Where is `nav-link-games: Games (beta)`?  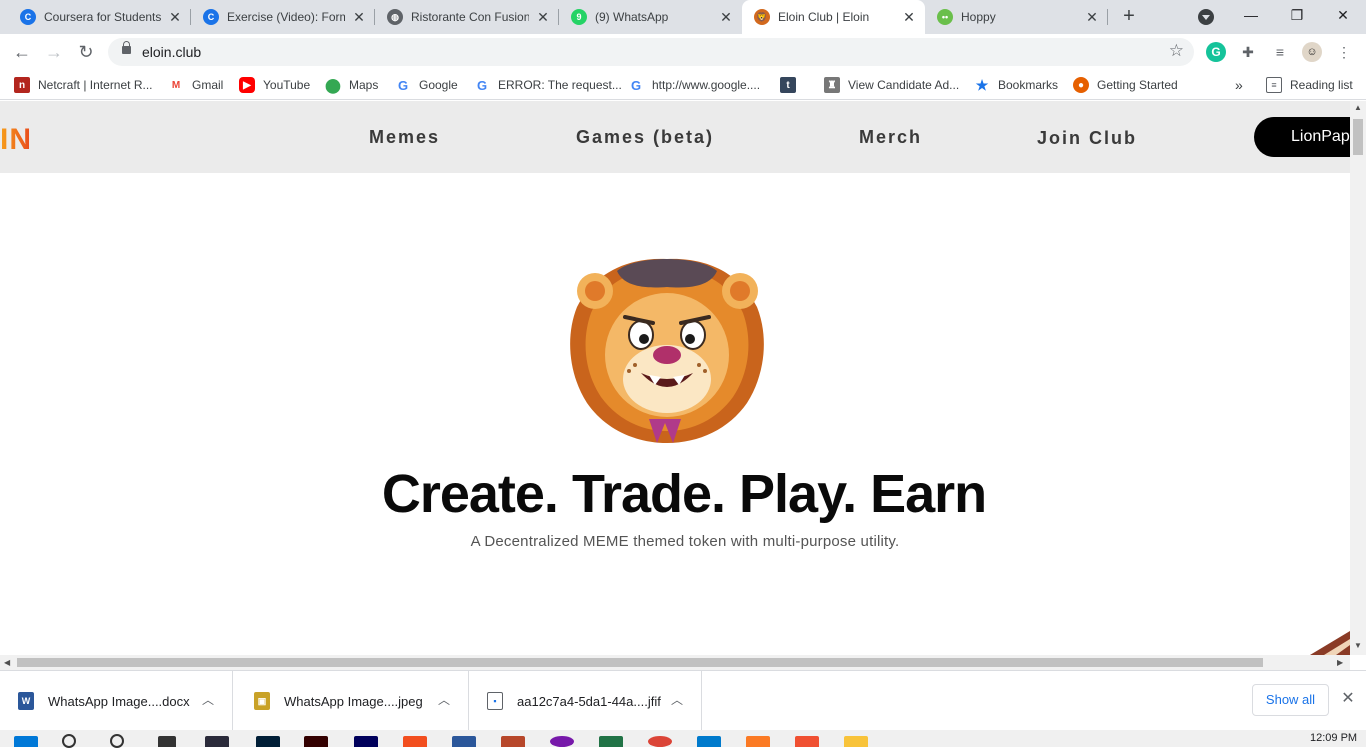 nav-link-games: Games (beta) is located at coordinates (645, 137).